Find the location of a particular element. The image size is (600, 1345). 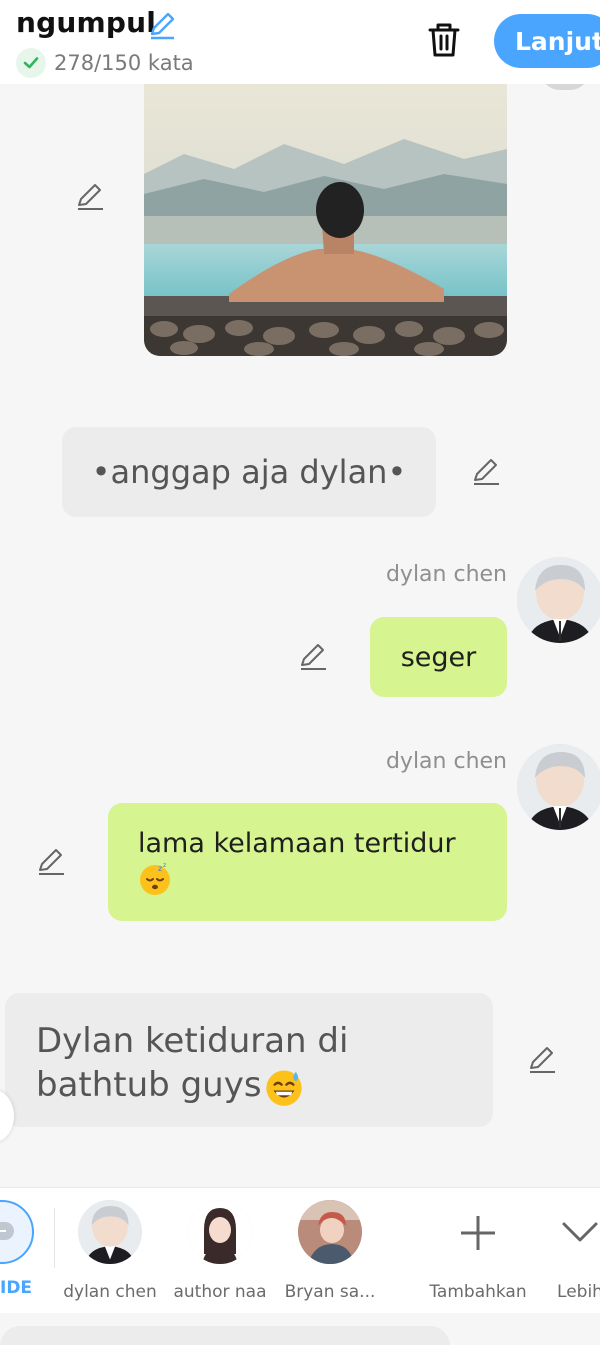

sleeping-face-icon: z z is located at coordinates (155, 878).